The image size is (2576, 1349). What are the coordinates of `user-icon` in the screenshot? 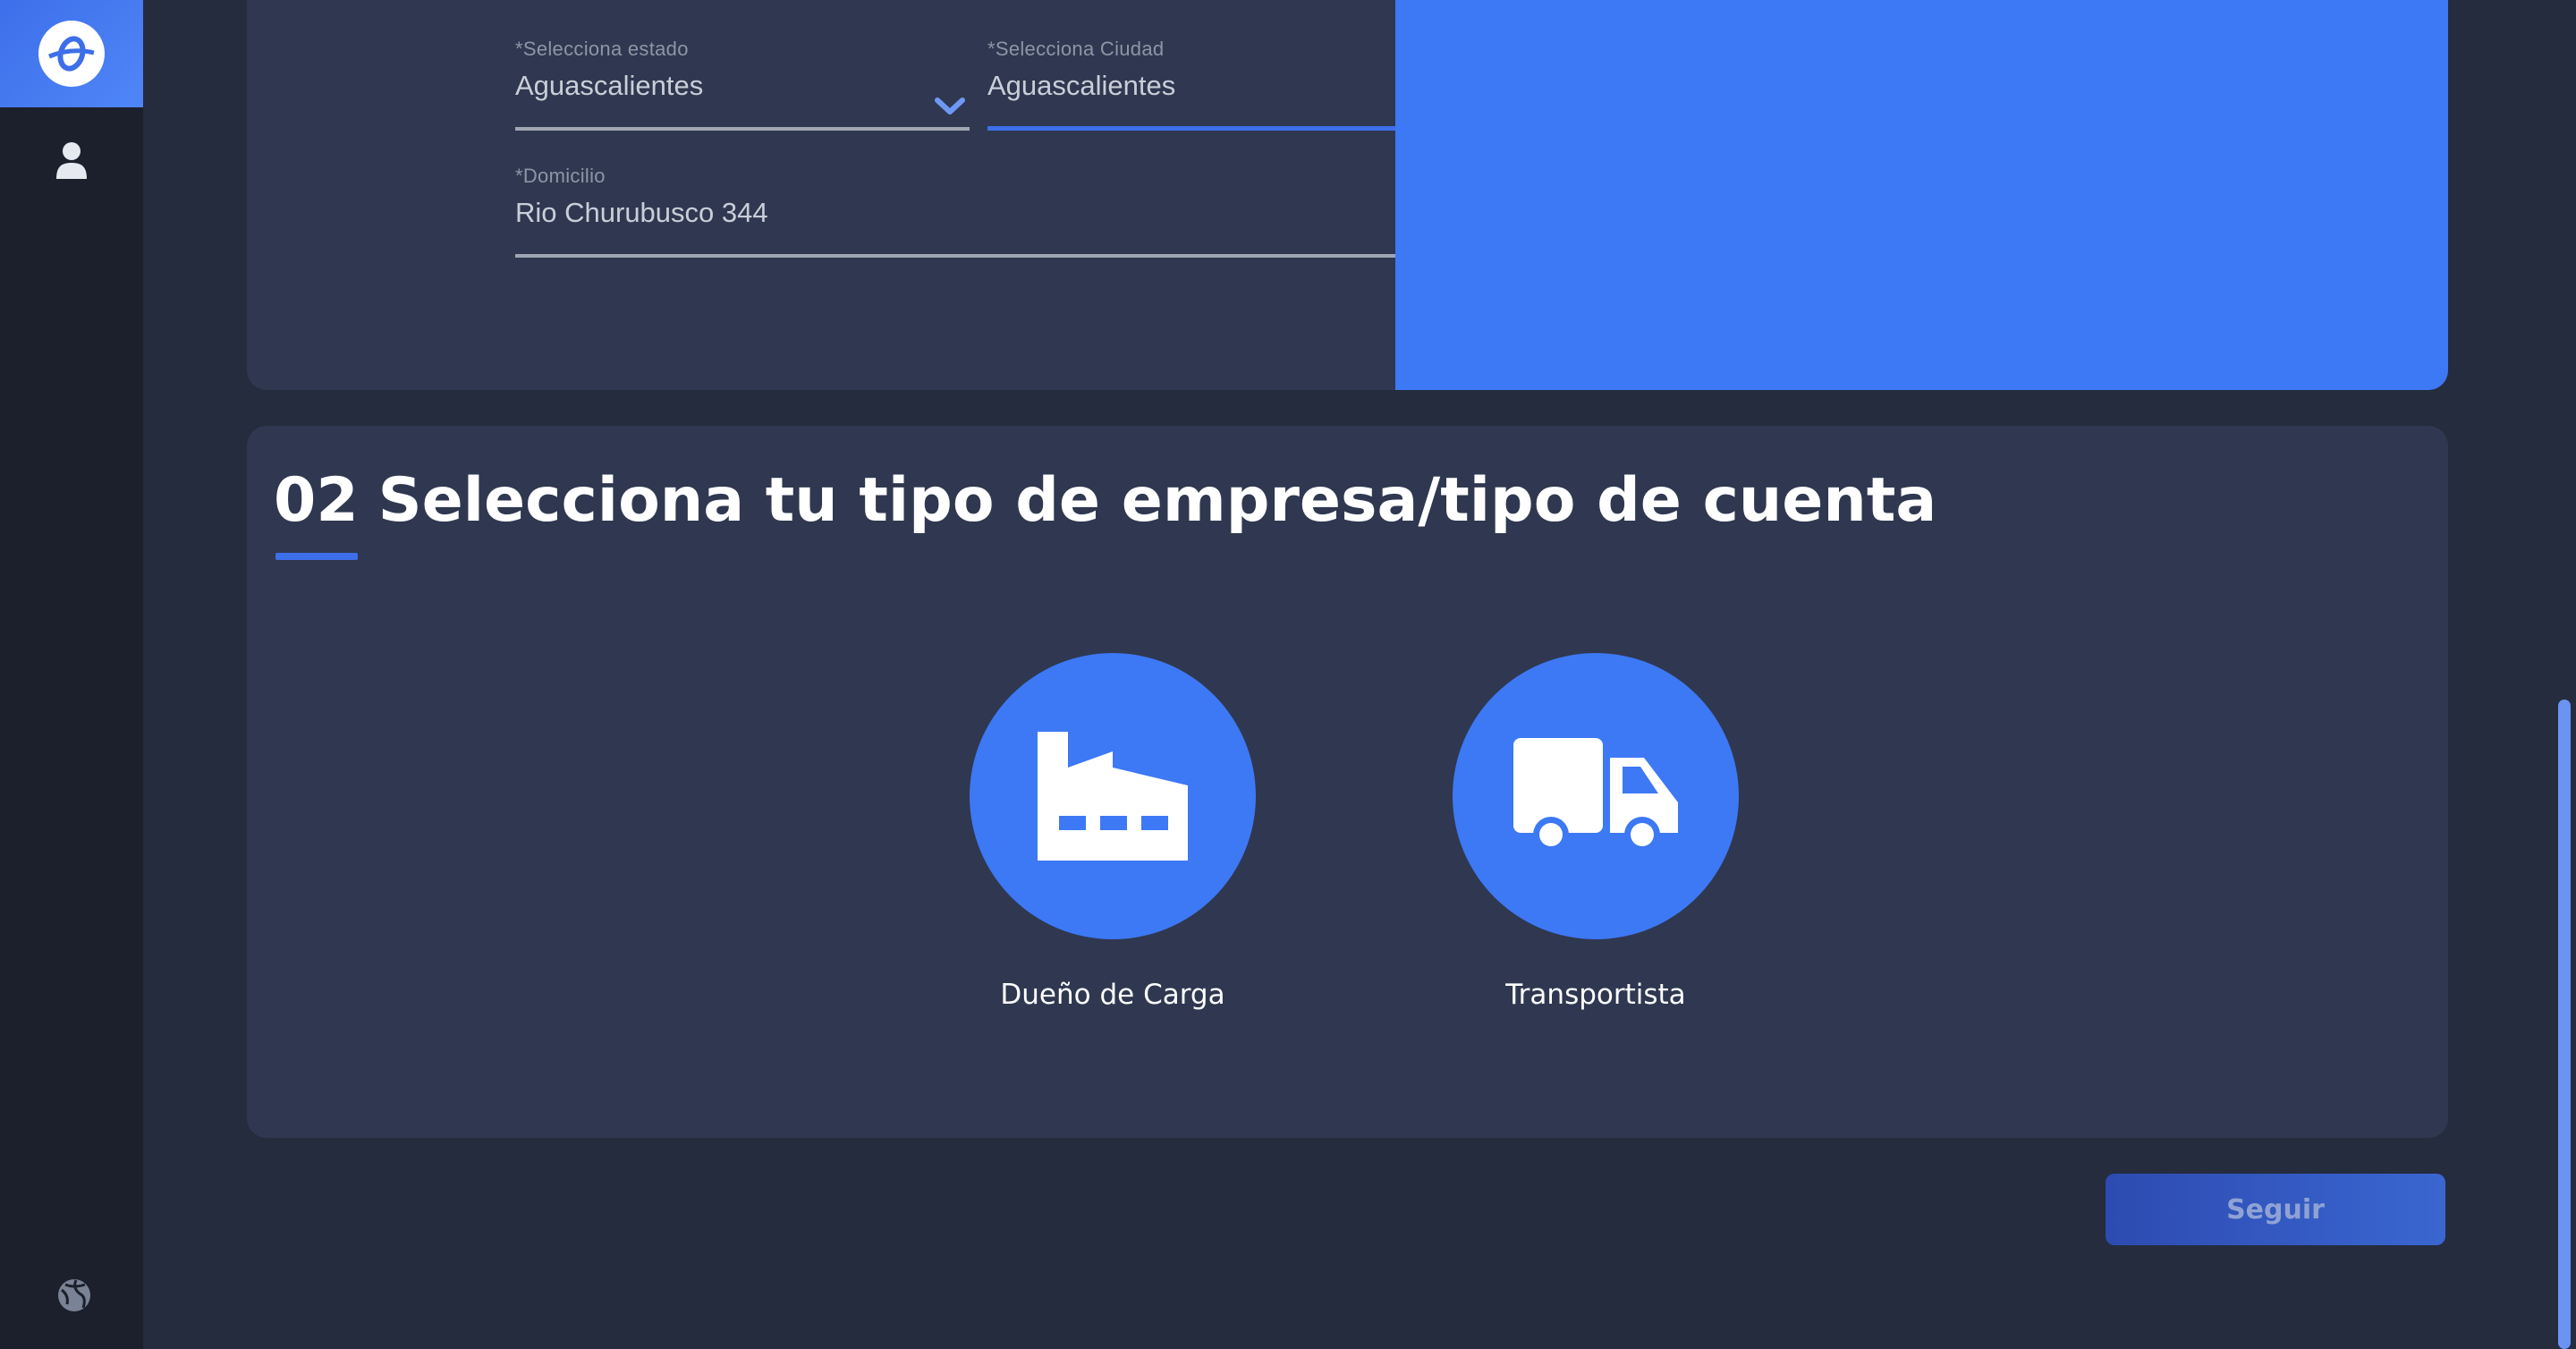 It's located at (71, 161).